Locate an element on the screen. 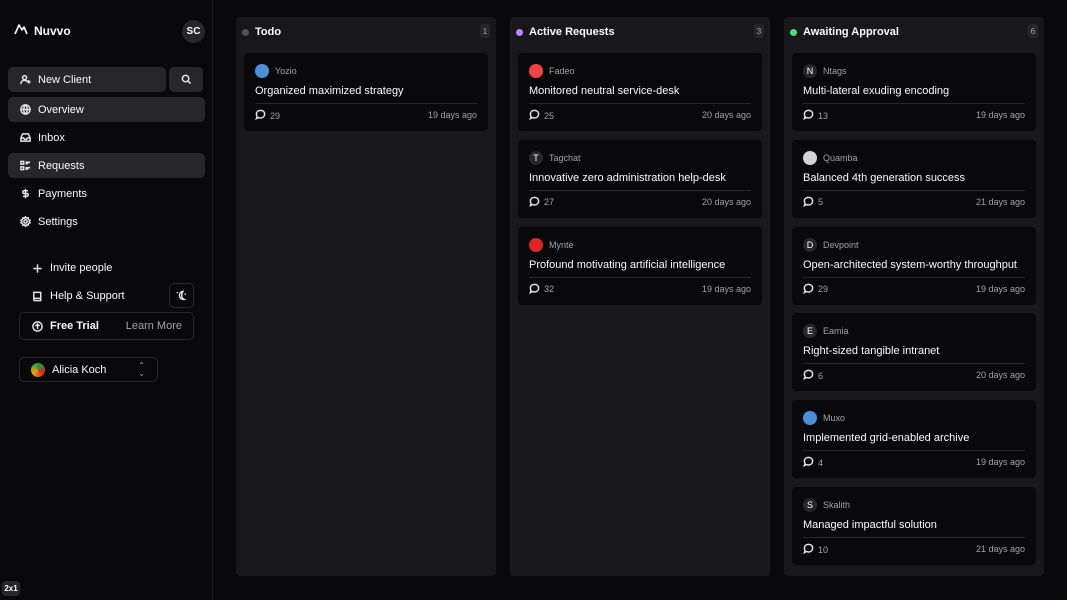  column-count-badge: 3 is located at coordinates (759, 31).